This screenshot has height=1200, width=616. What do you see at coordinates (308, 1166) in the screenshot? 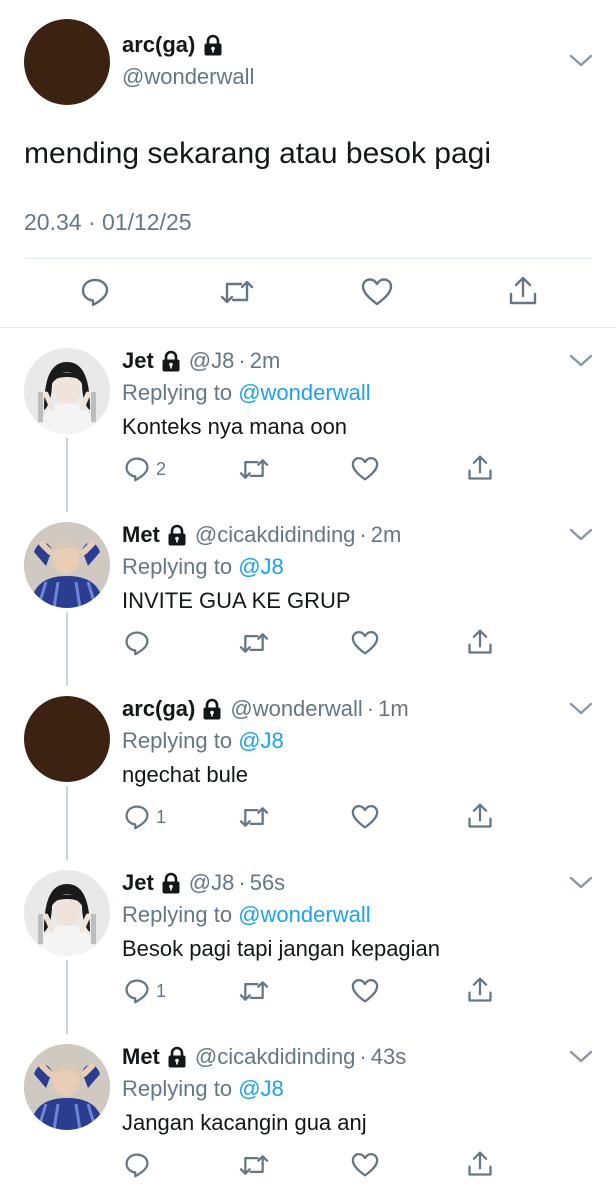
I see `reply-actions` at bounding box center [308, 1166].